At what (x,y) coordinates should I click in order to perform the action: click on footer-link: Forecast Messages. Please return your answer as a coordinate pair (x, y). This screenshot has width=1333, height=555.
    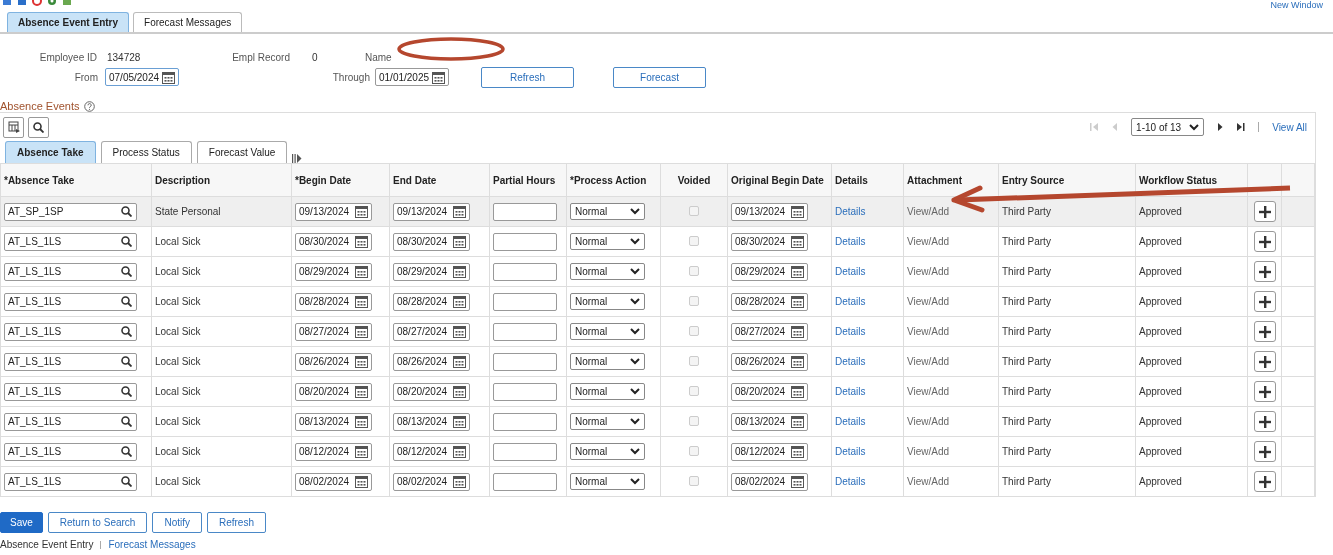
    Looking at the image, I should click on (152, 544).